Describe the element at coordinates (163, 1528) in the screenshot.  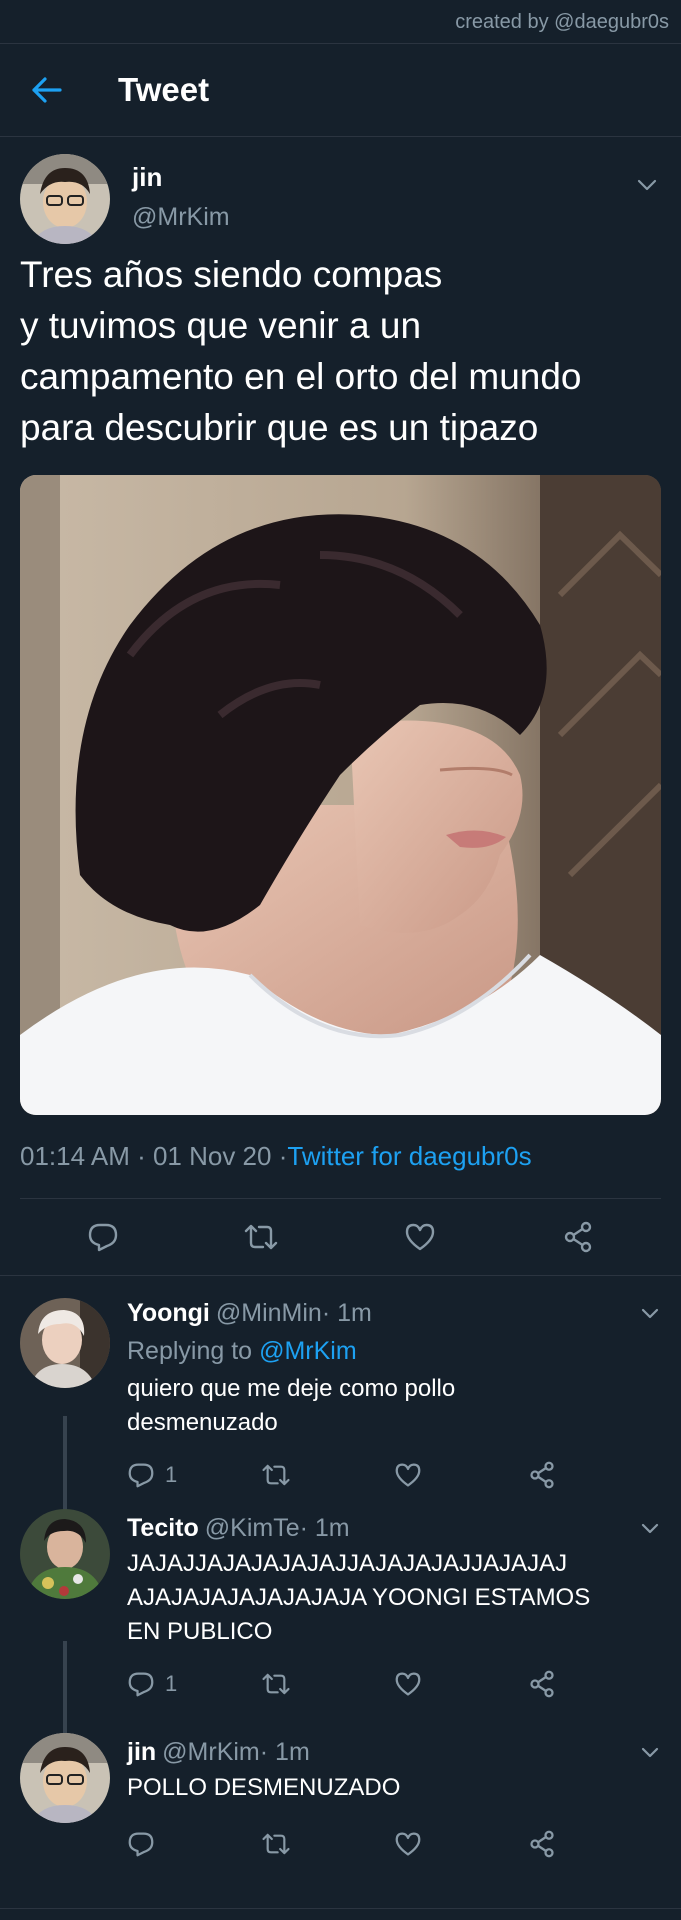
I see `reply-author-name: Tecito` at that location.